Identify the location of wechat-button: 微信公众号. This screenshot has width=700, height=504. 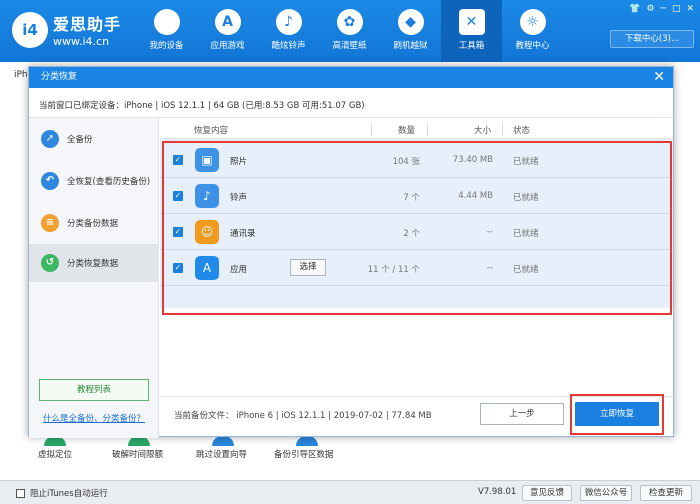
(606, 493).